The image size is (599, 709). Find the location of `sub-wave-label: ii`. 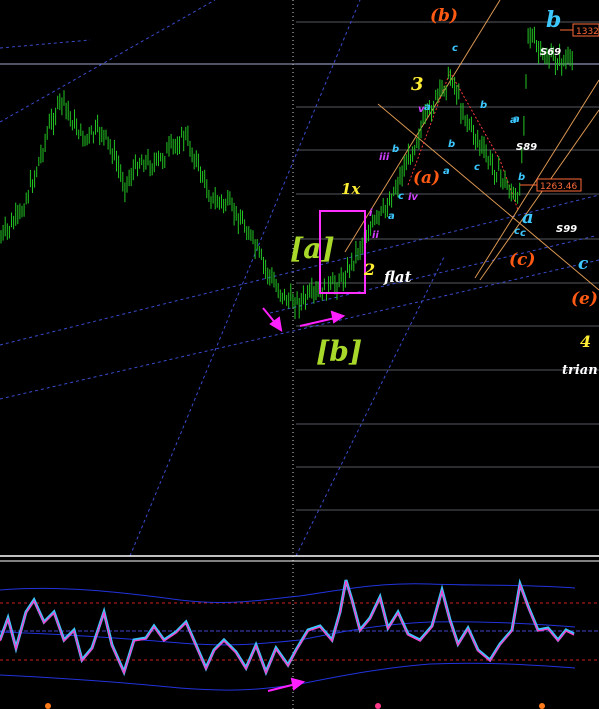

sub-wave-label: ii is located at coordinates (375, 235).